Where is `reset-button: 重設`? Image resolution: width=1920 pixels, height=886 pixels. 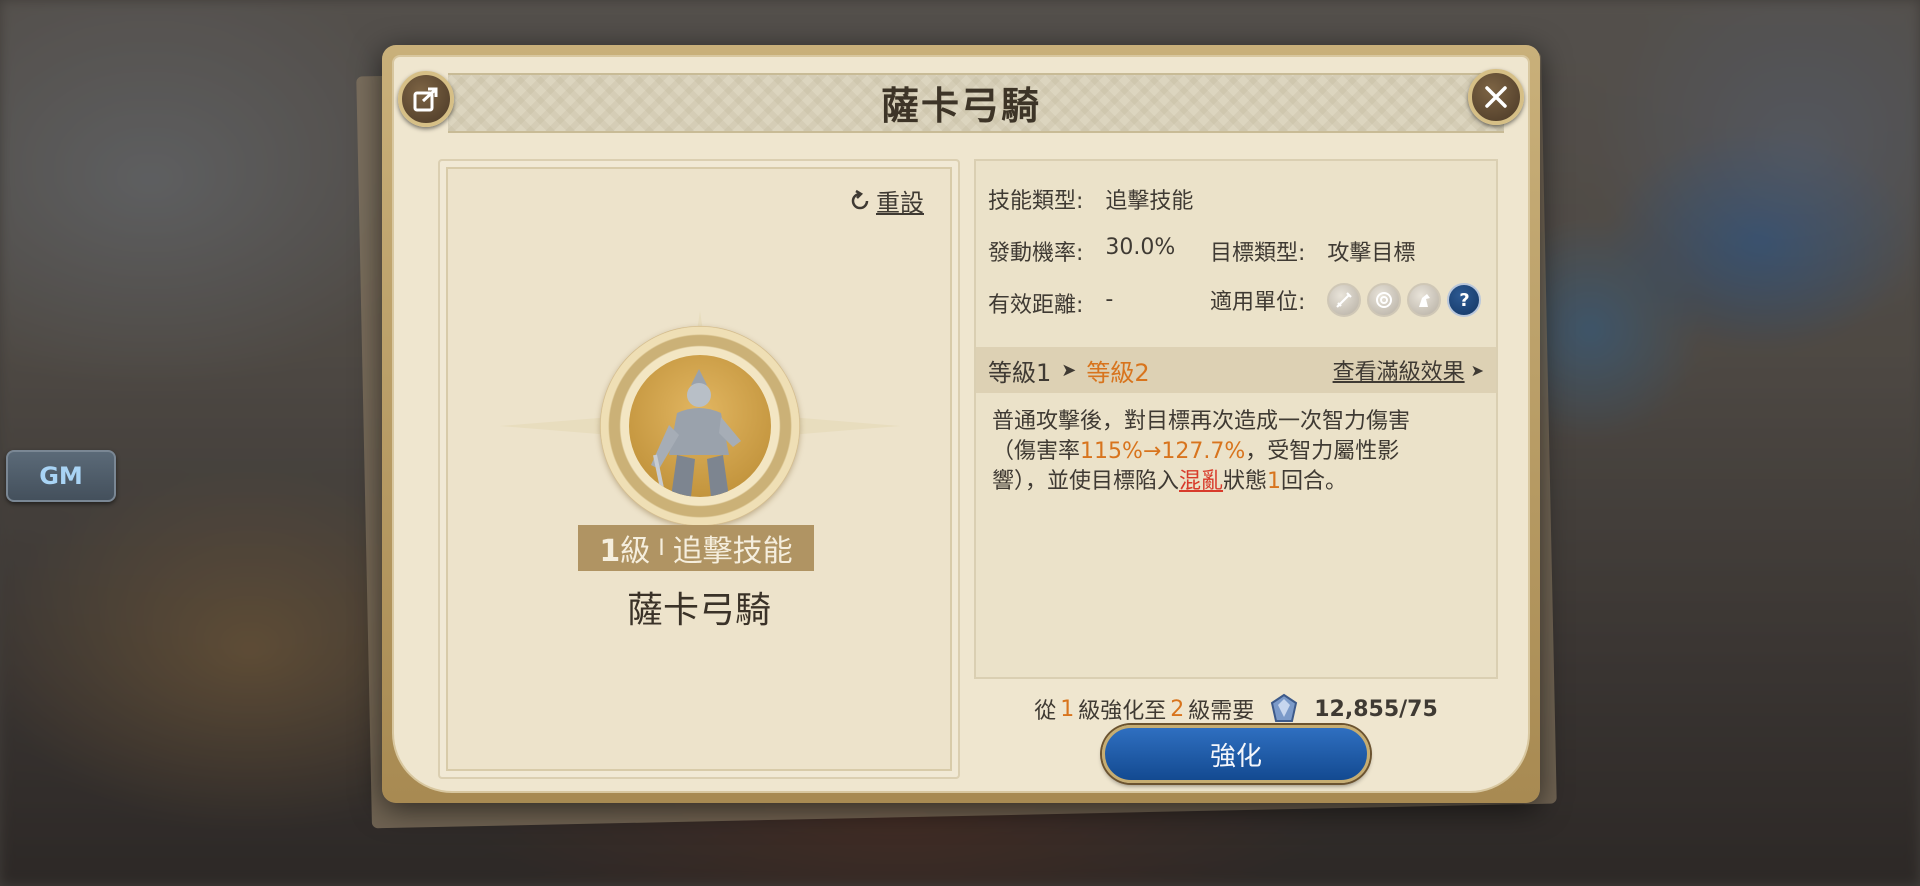 reset-button: 重設 is located at coordinates (886, 200).